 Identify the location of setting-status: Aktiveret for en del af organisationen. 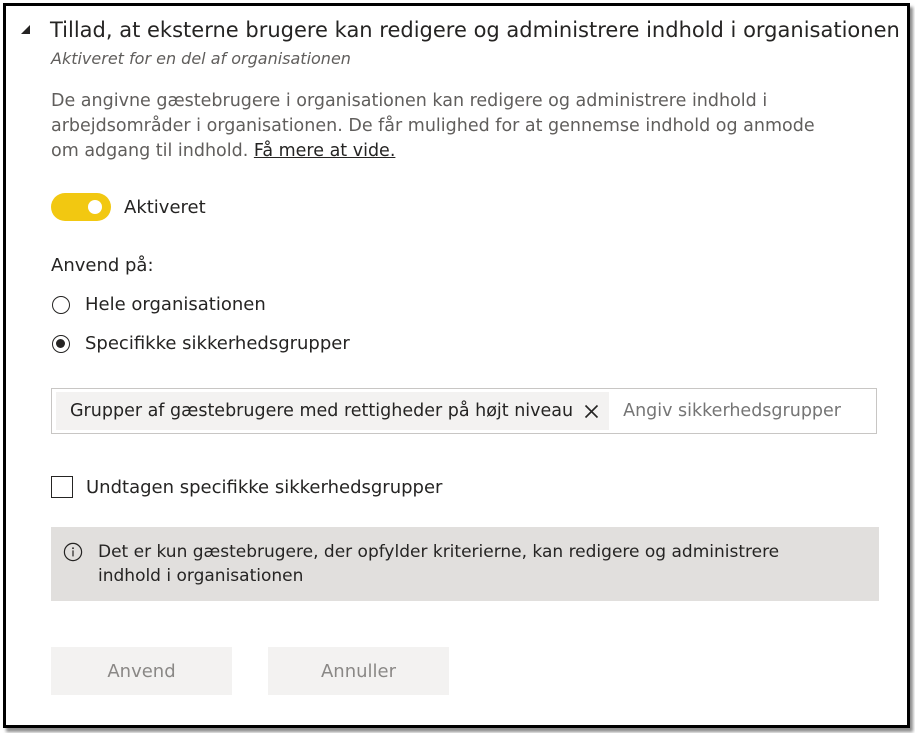
(201, 58).